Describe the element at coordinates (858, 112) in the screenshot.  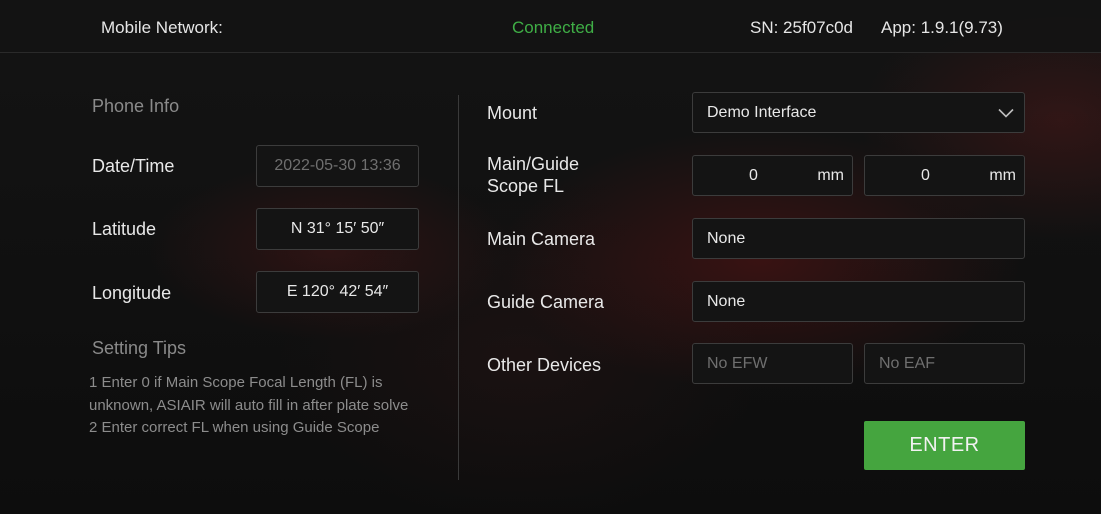
I see `mount-select: Demo Interface` at that location.